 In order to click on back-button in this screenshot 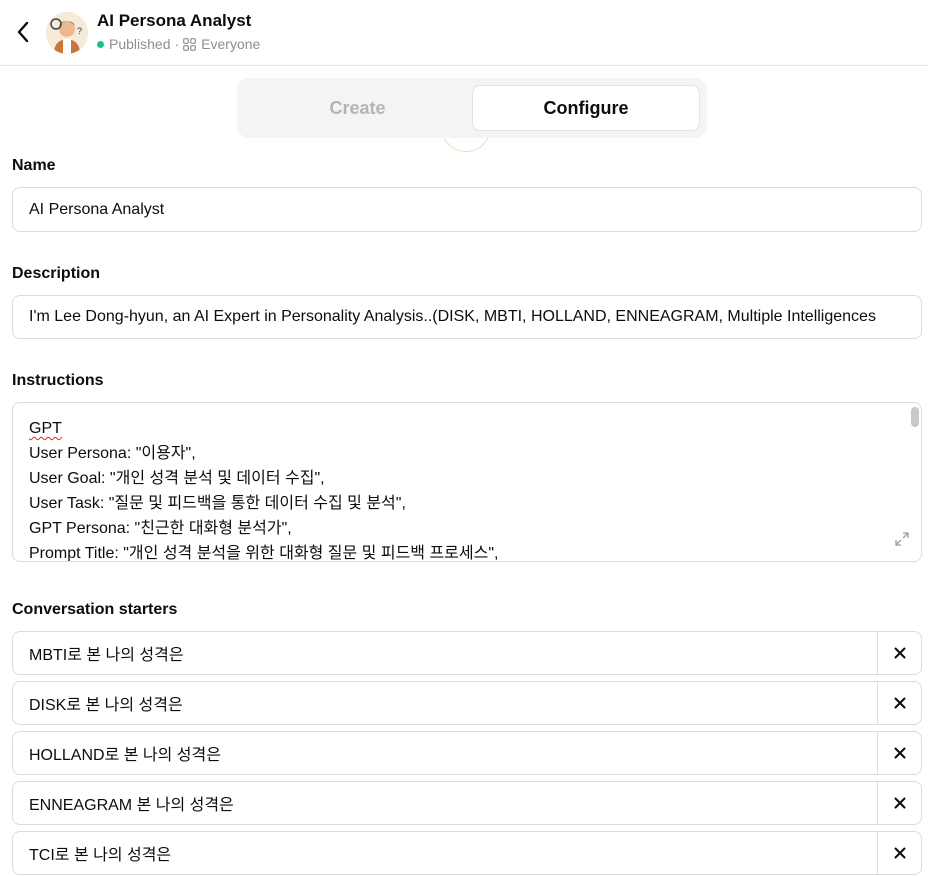, I will do `click(23, 32)`.